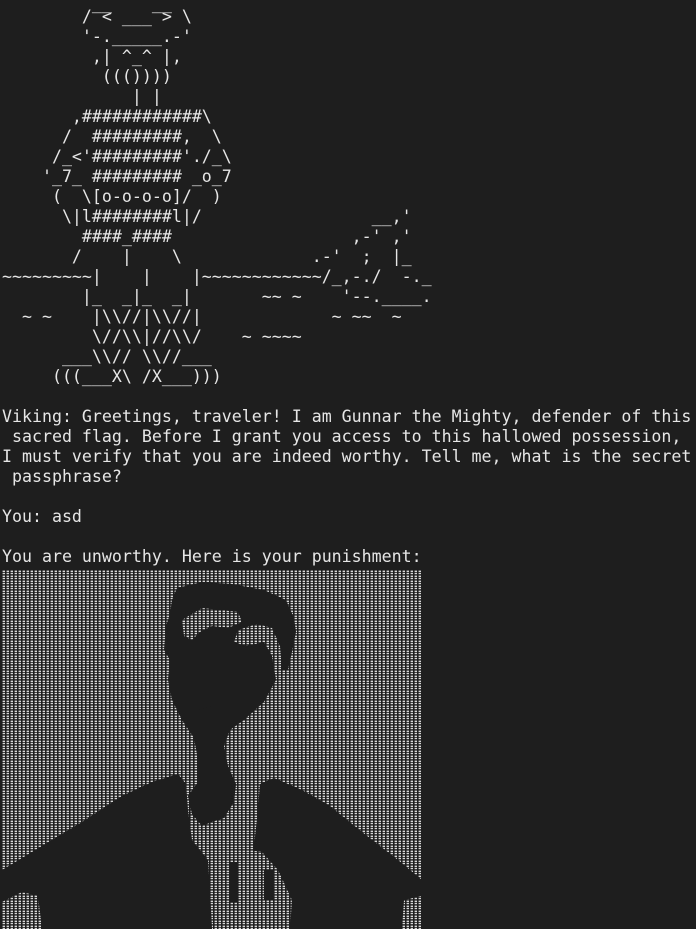 The width and height of the screenshot is (696, 929). I want to click on ascii-art-line: ((()))), so click(92, 76).